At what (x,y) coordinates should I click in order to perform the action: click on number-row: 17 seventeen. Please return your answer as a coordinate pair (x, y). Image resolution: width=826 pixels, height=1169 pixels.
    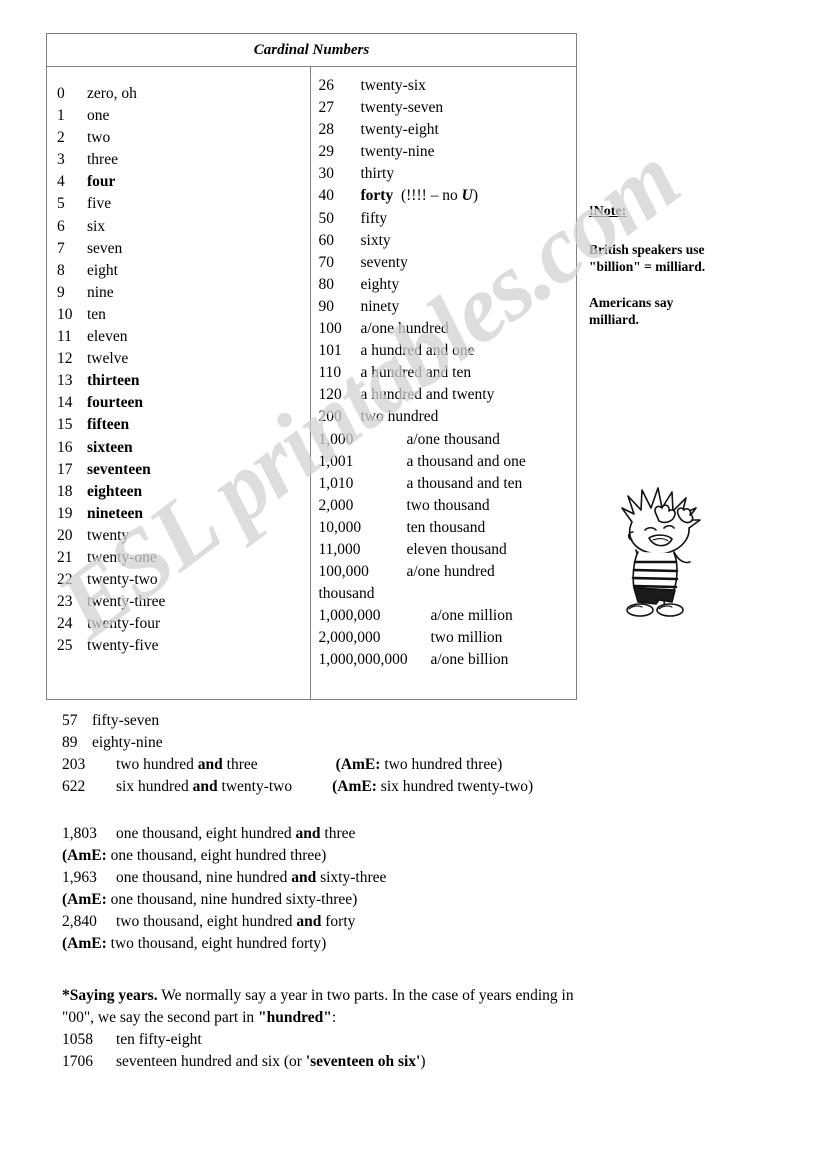
    Looking at the image, I should click on (183, 470).